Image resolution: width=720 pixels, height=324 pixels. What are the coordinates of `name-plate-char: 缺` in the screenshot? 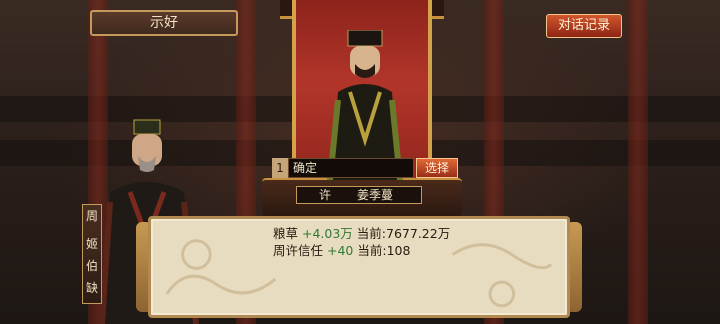 It's located at (91, 288).